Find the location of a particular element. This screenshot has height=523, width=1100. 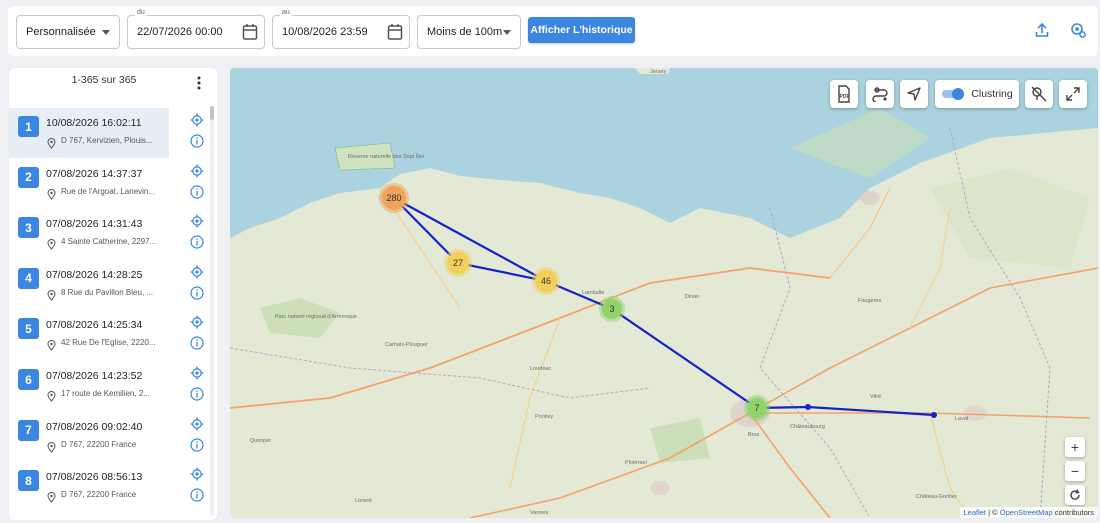

osm-link: OpenStreetMap is located at coordinates (1026, 512).